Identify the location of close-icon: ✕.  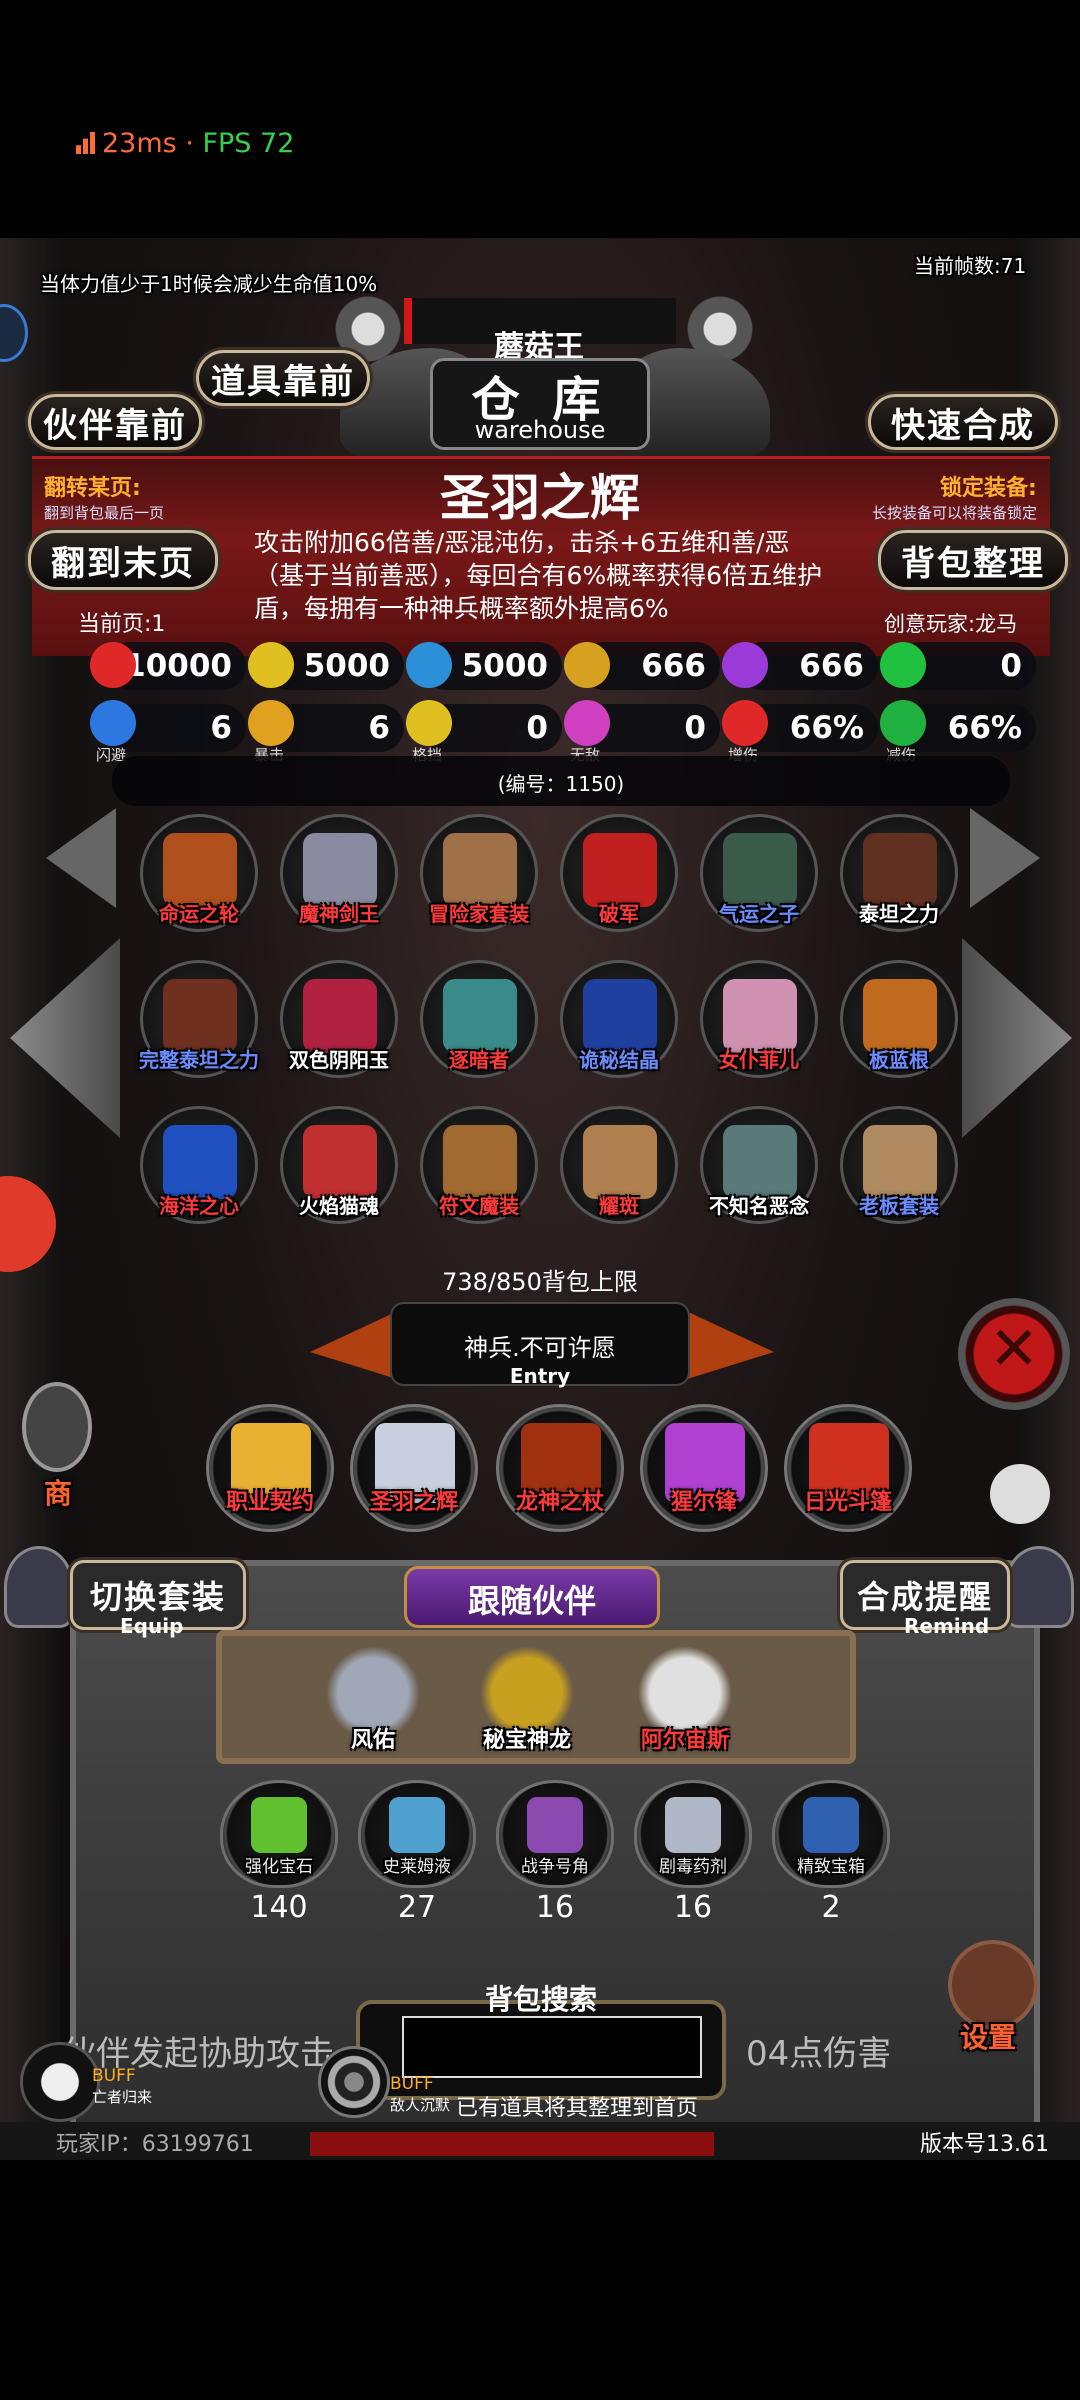
(1014, 1349).